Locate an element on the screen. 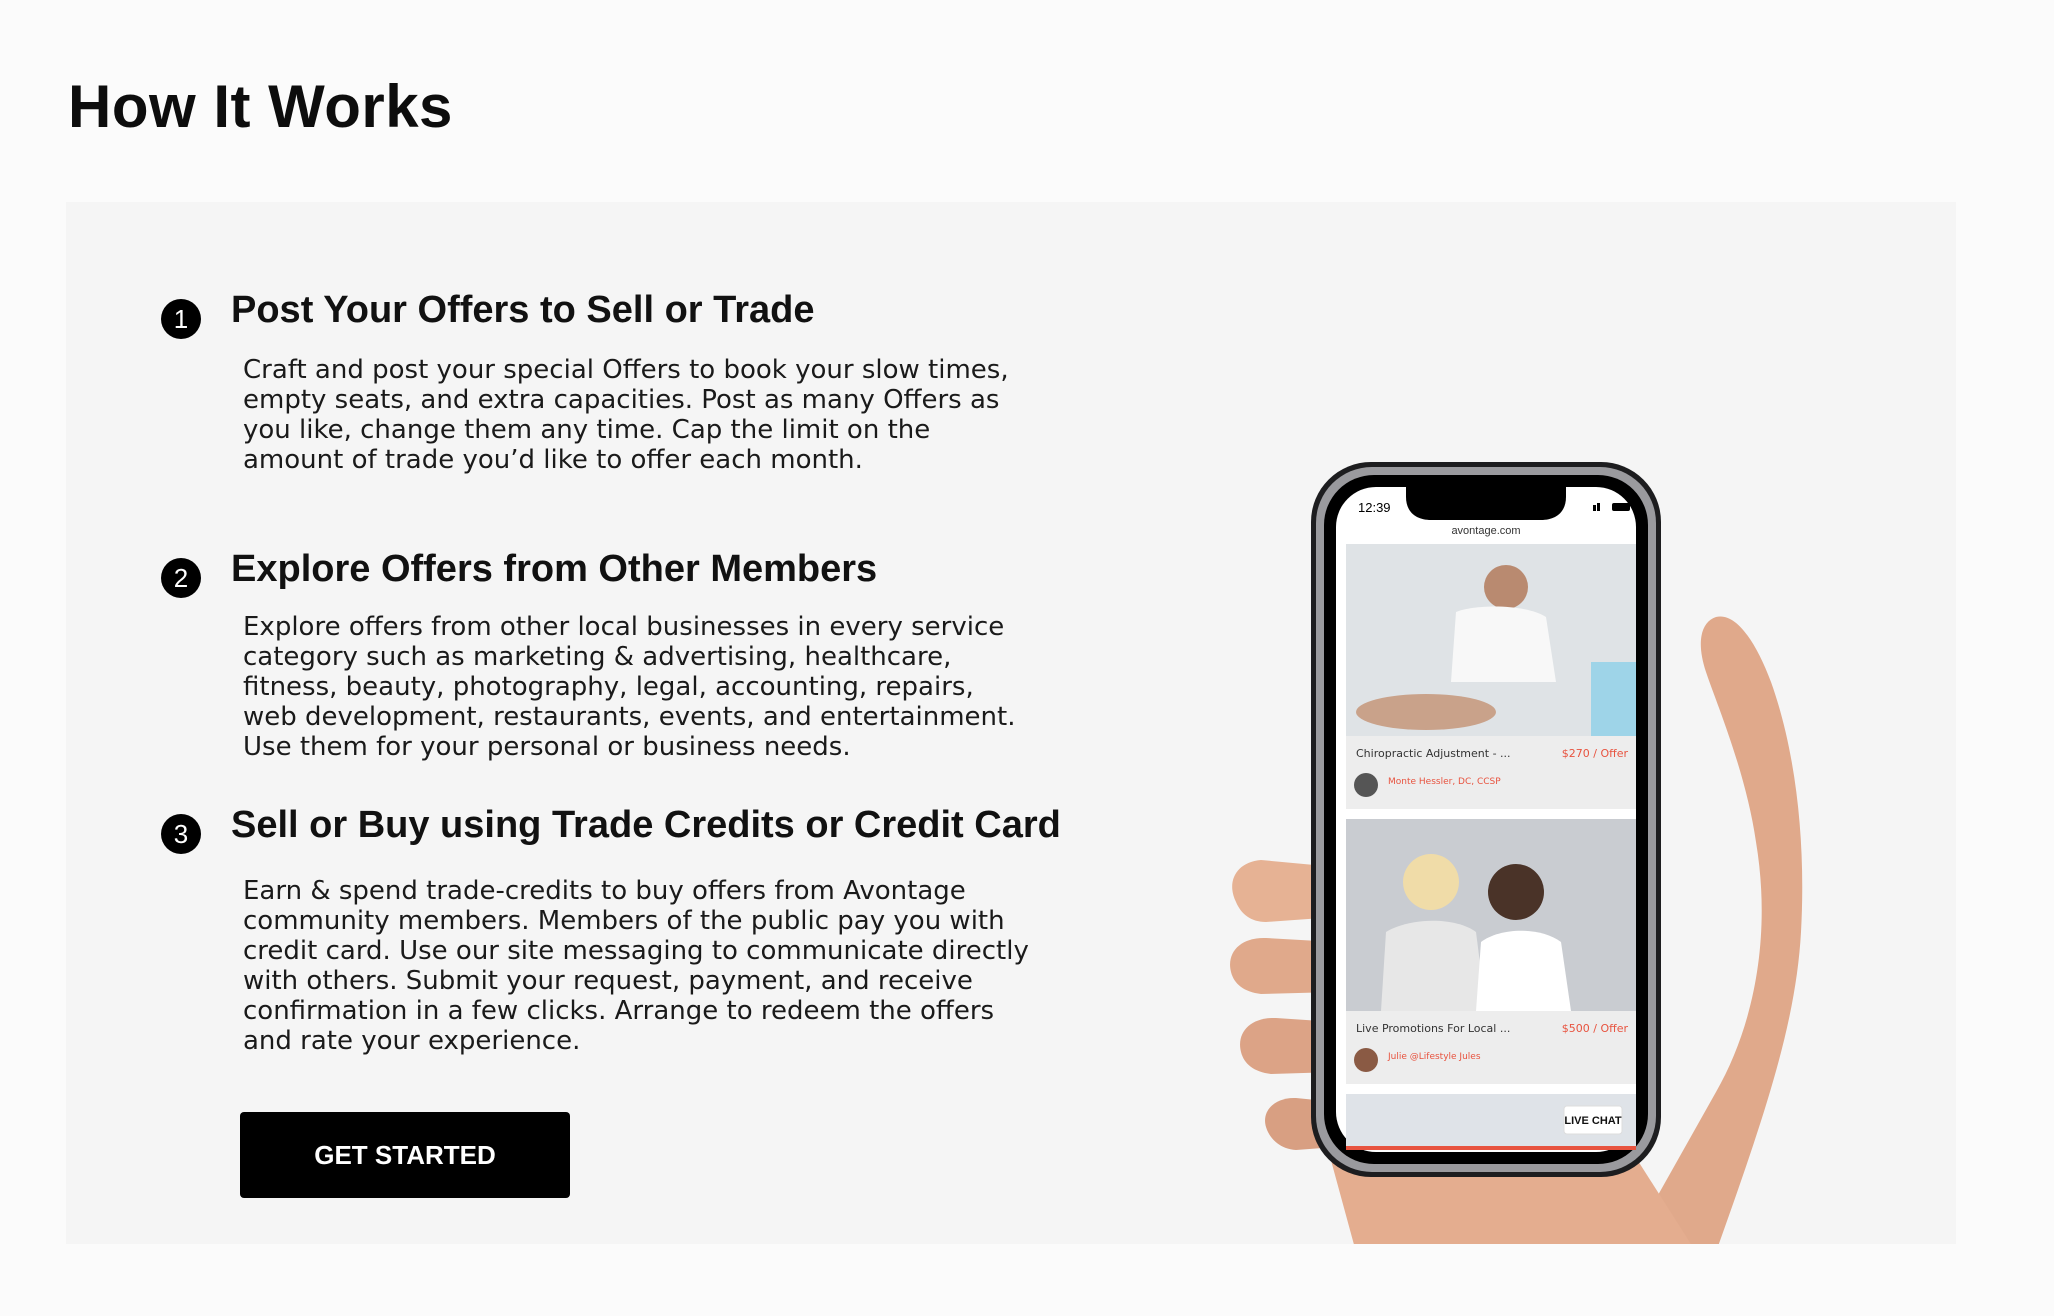  step-2-title: Explore Offers from Other Members is located at coordinates (554, 569).